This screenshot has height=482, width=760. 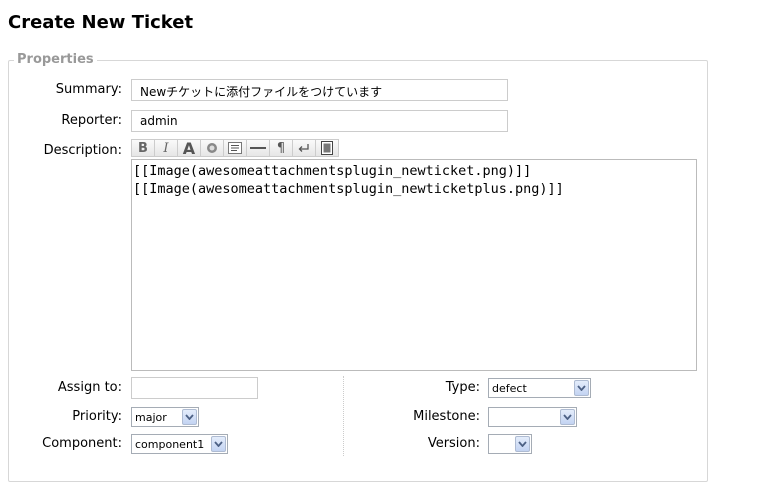 I want to click on page-title: Create New Ticket, so click(x=101, y=22).